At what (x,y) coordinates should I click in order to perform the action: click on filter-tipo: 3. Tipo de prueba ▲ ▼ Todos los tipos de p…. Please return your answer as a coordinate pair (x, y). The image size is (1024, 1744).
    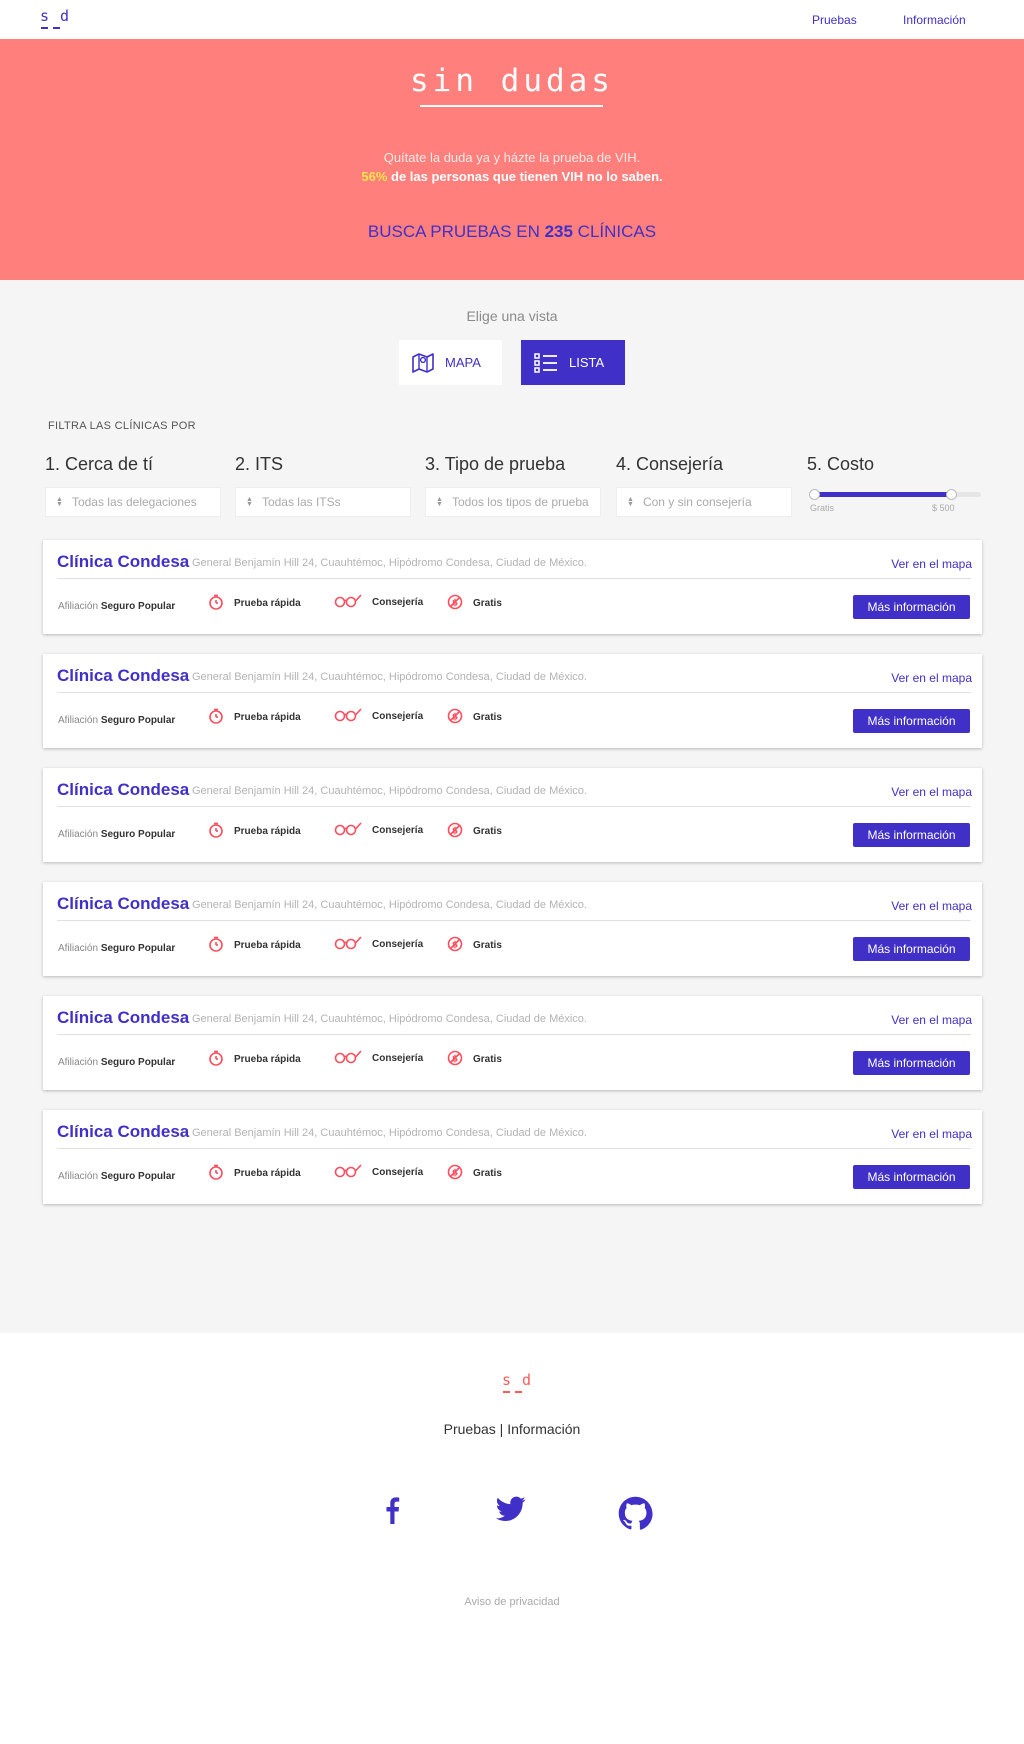
    Looking at the image, I should click on (513, 485).